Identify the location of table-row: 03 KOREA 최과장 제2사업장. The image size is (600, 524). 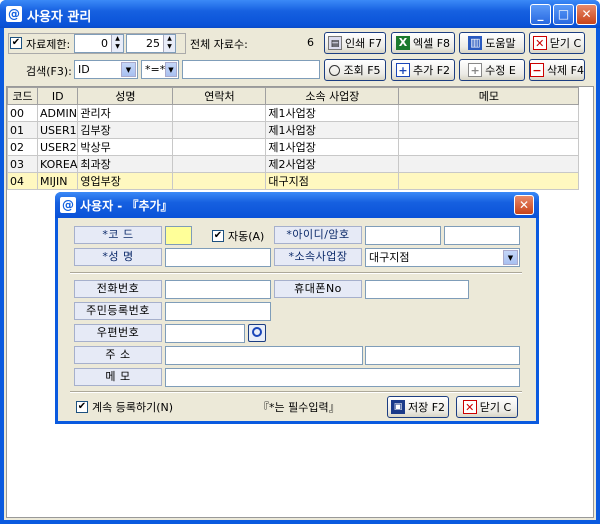
(293, 164).